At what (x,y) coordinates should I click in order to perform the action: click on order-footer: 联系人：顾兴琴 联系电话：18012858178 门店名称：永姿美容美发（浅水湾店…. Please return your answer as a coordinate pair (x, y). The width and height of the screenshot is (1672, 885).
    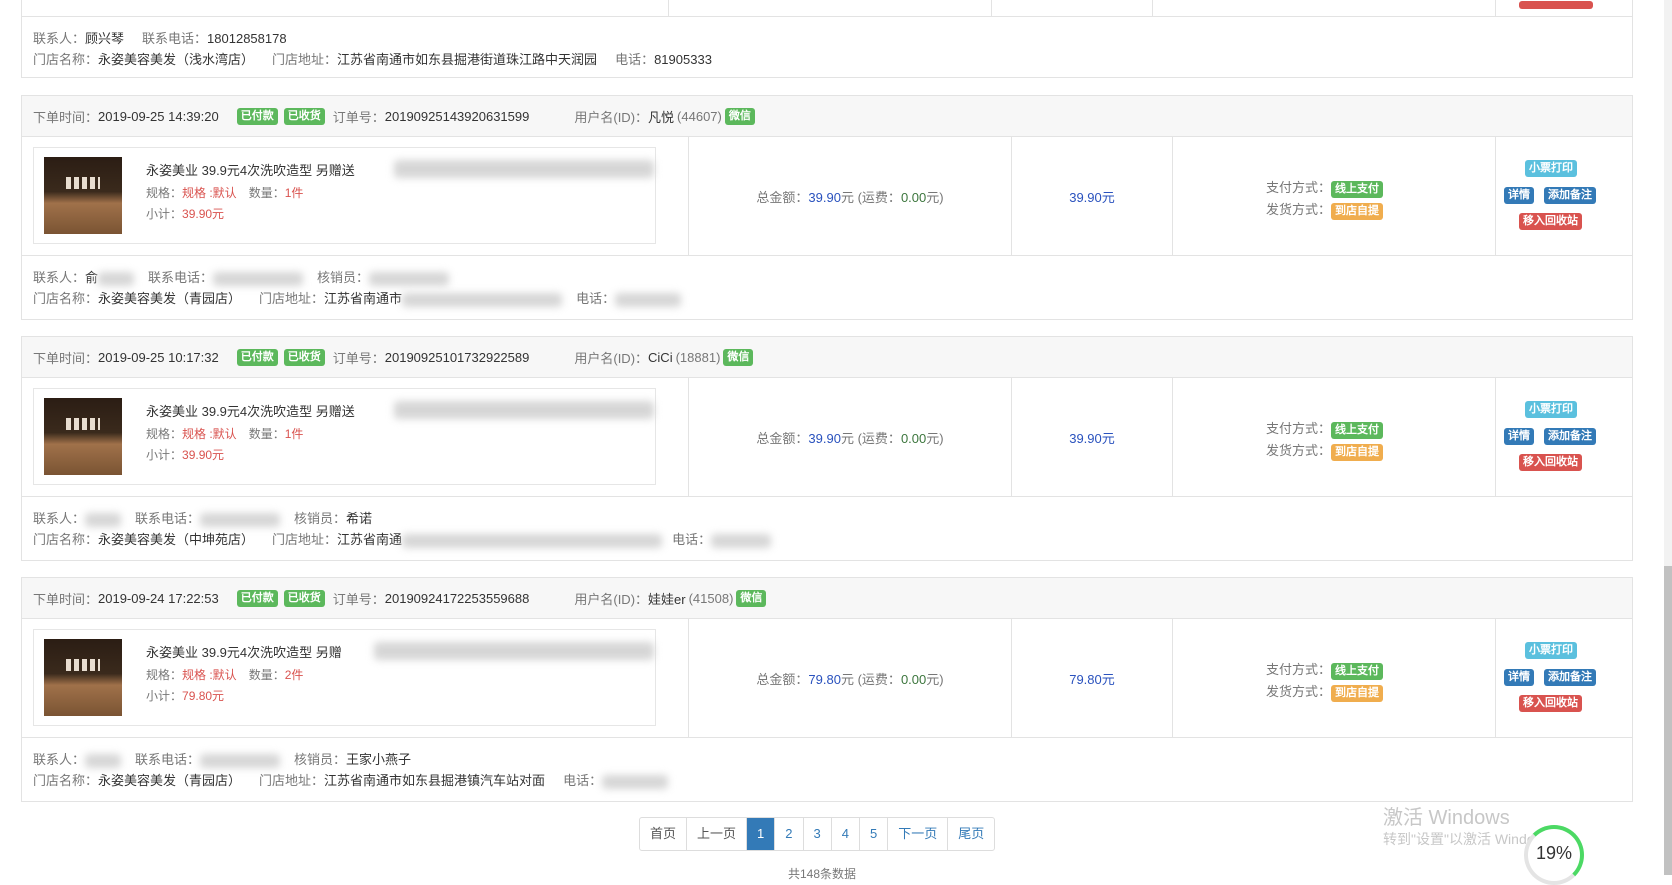
    Looking at the image, I should click on (372, 49).